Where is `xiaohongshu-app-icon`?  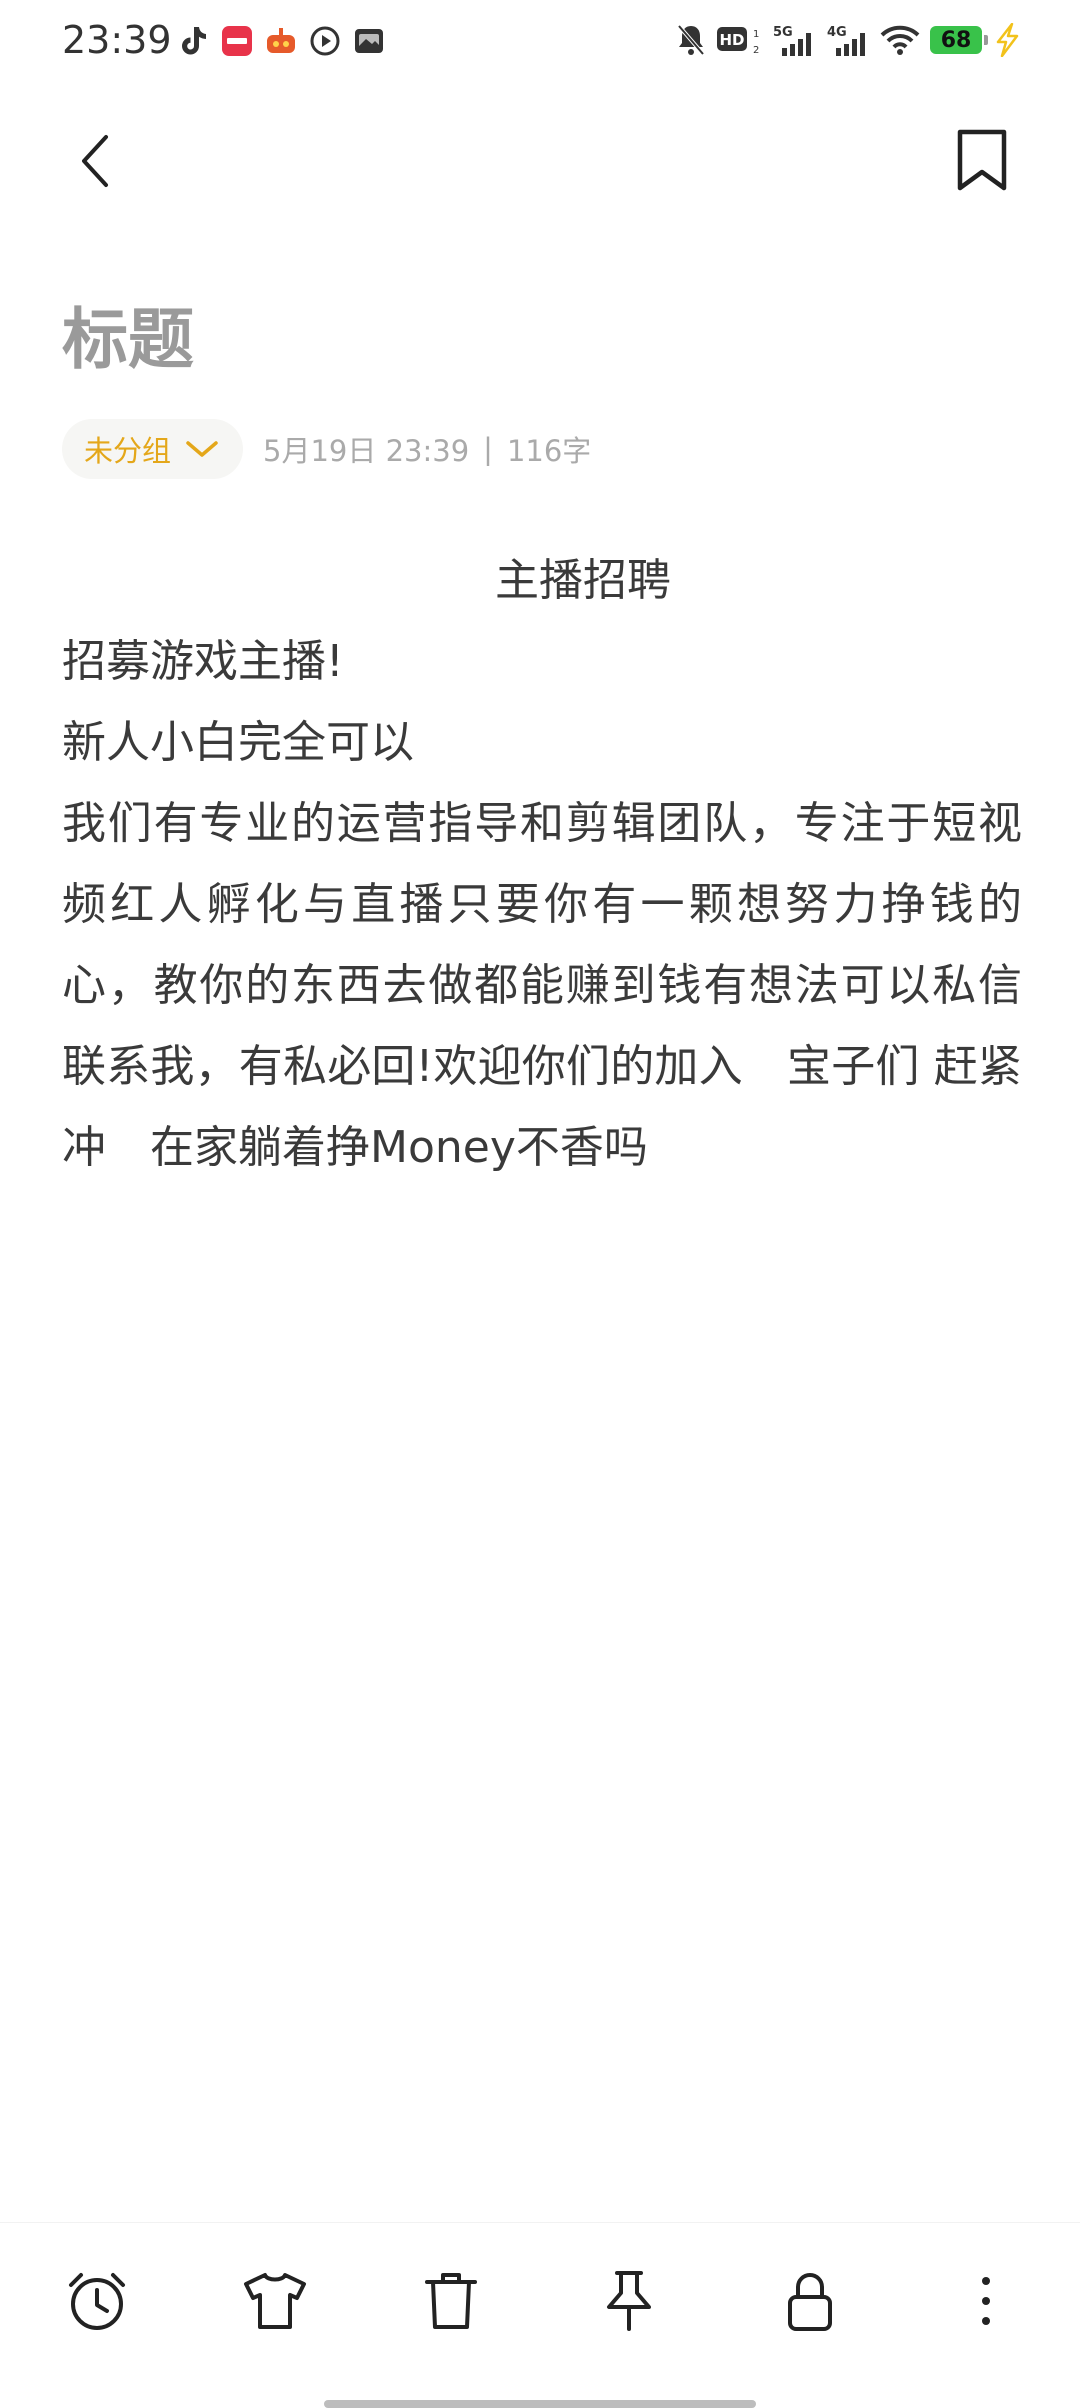 xiaohongshu-app-icon is located at coordinates (237, 41).